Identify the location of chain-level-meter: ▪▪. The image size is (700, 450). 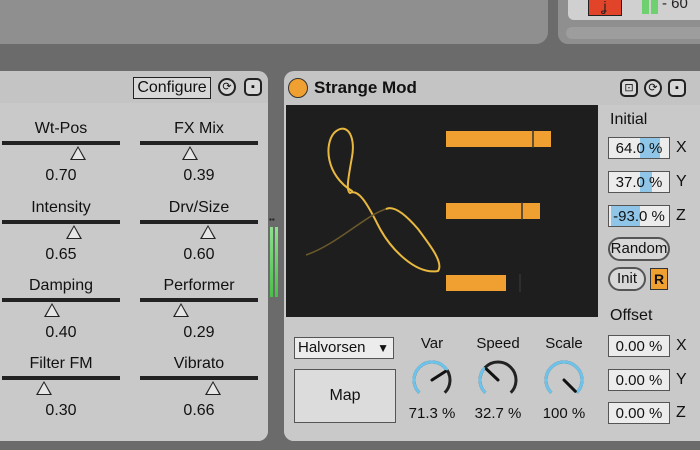
(274, 256).